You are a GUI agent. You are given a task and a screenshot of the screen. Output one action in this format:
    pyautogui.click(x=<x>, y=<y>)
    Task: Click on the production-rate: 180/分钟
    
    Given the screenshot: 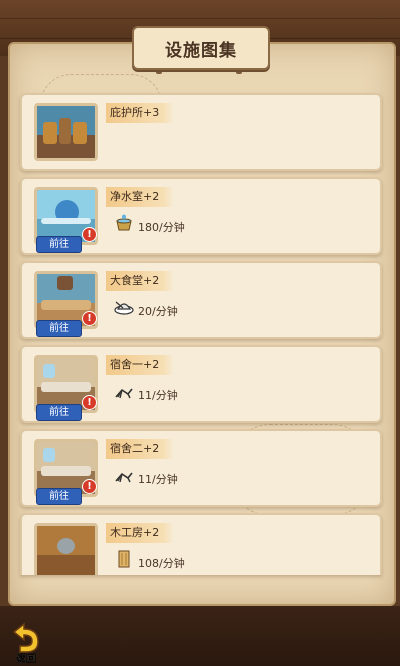 What is the action you would take?
    pyautogui.click(x=161, y=227)
    